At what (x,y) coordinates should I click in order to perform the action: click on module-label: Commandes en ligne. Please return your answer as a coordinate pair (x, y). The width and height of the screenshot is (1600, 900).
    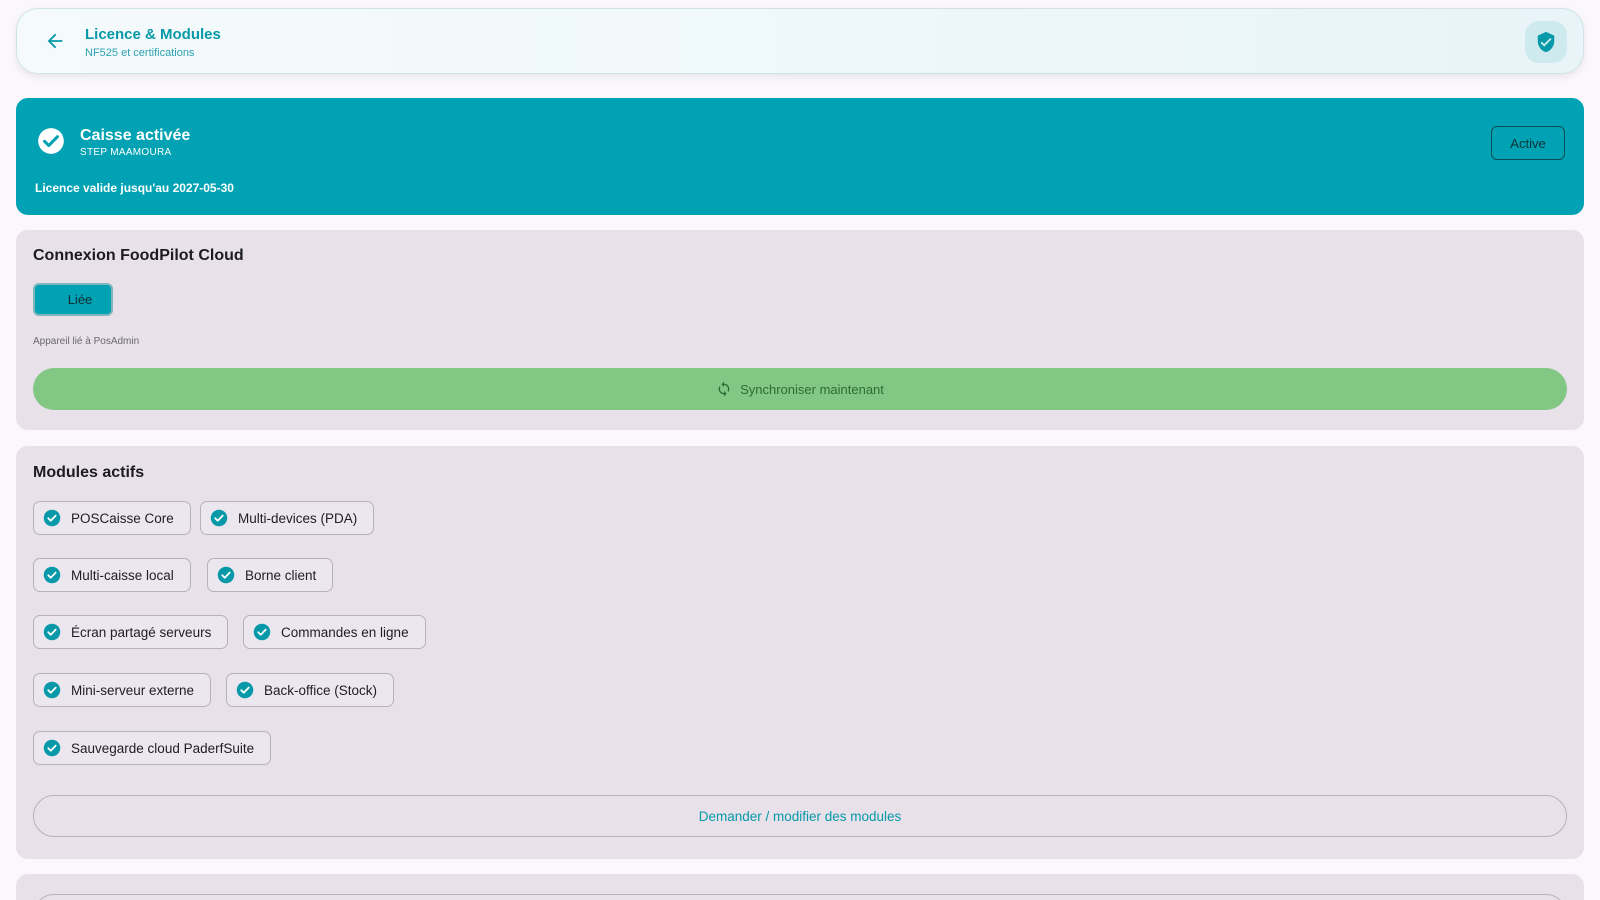
    Looking at the image, I should click on (345, 632).